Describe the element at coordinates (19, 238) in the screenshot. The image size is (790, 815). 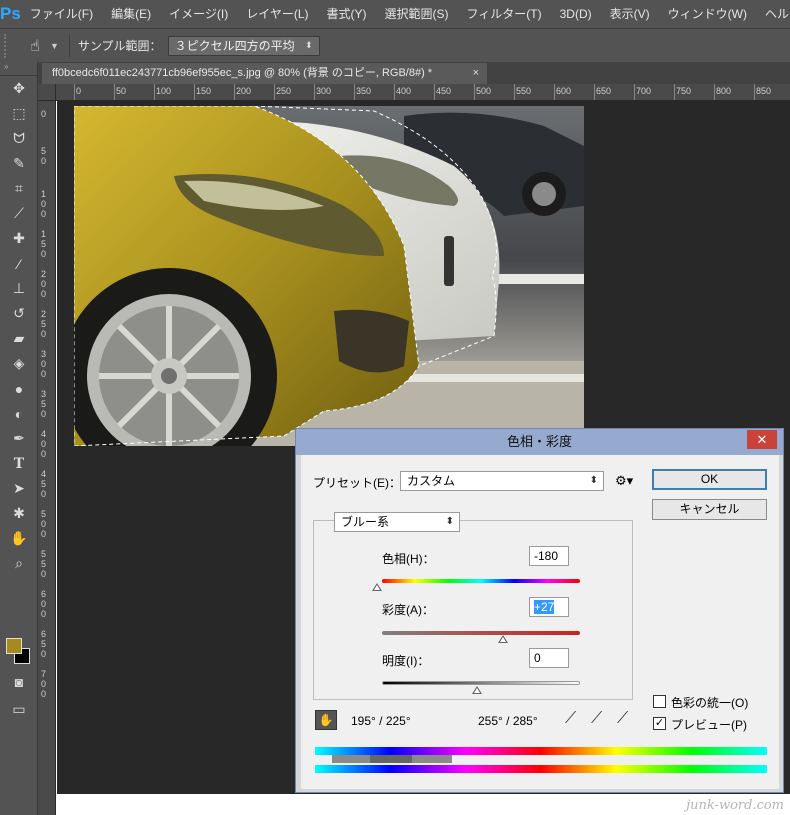
I see `healing-icon: ✚` at that location.